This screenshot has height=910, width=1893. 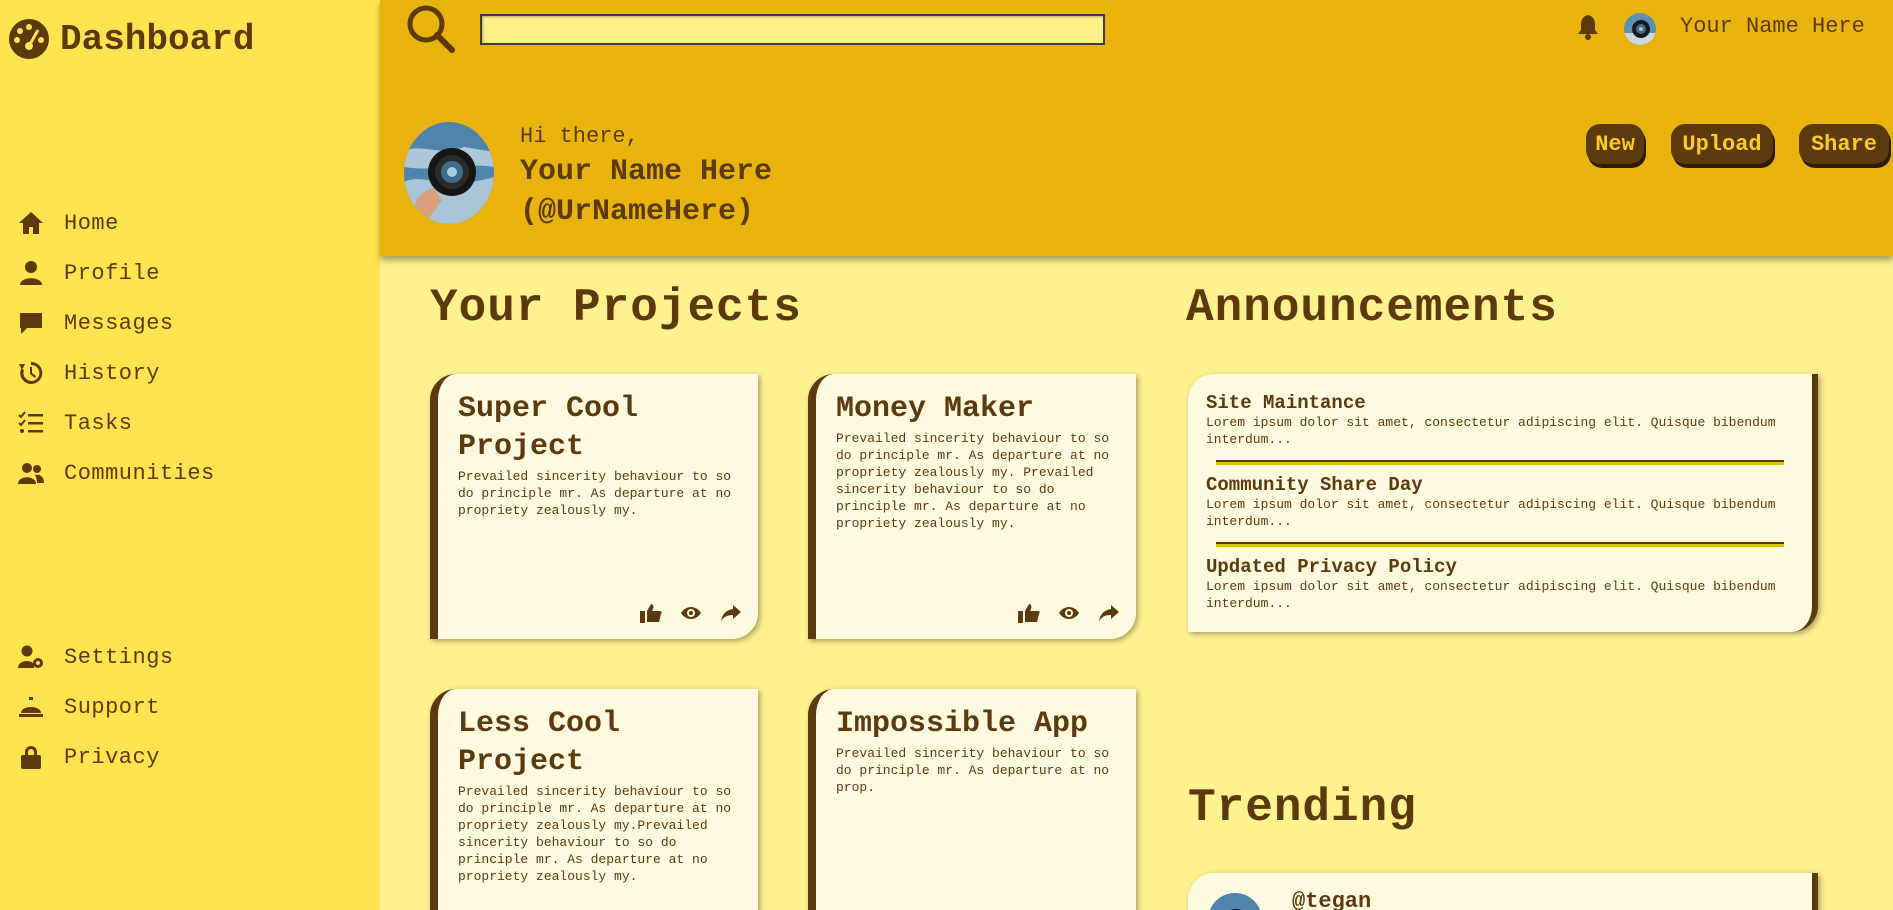 I want to click on project-title: Impossible App, so click(x=962, y=724).